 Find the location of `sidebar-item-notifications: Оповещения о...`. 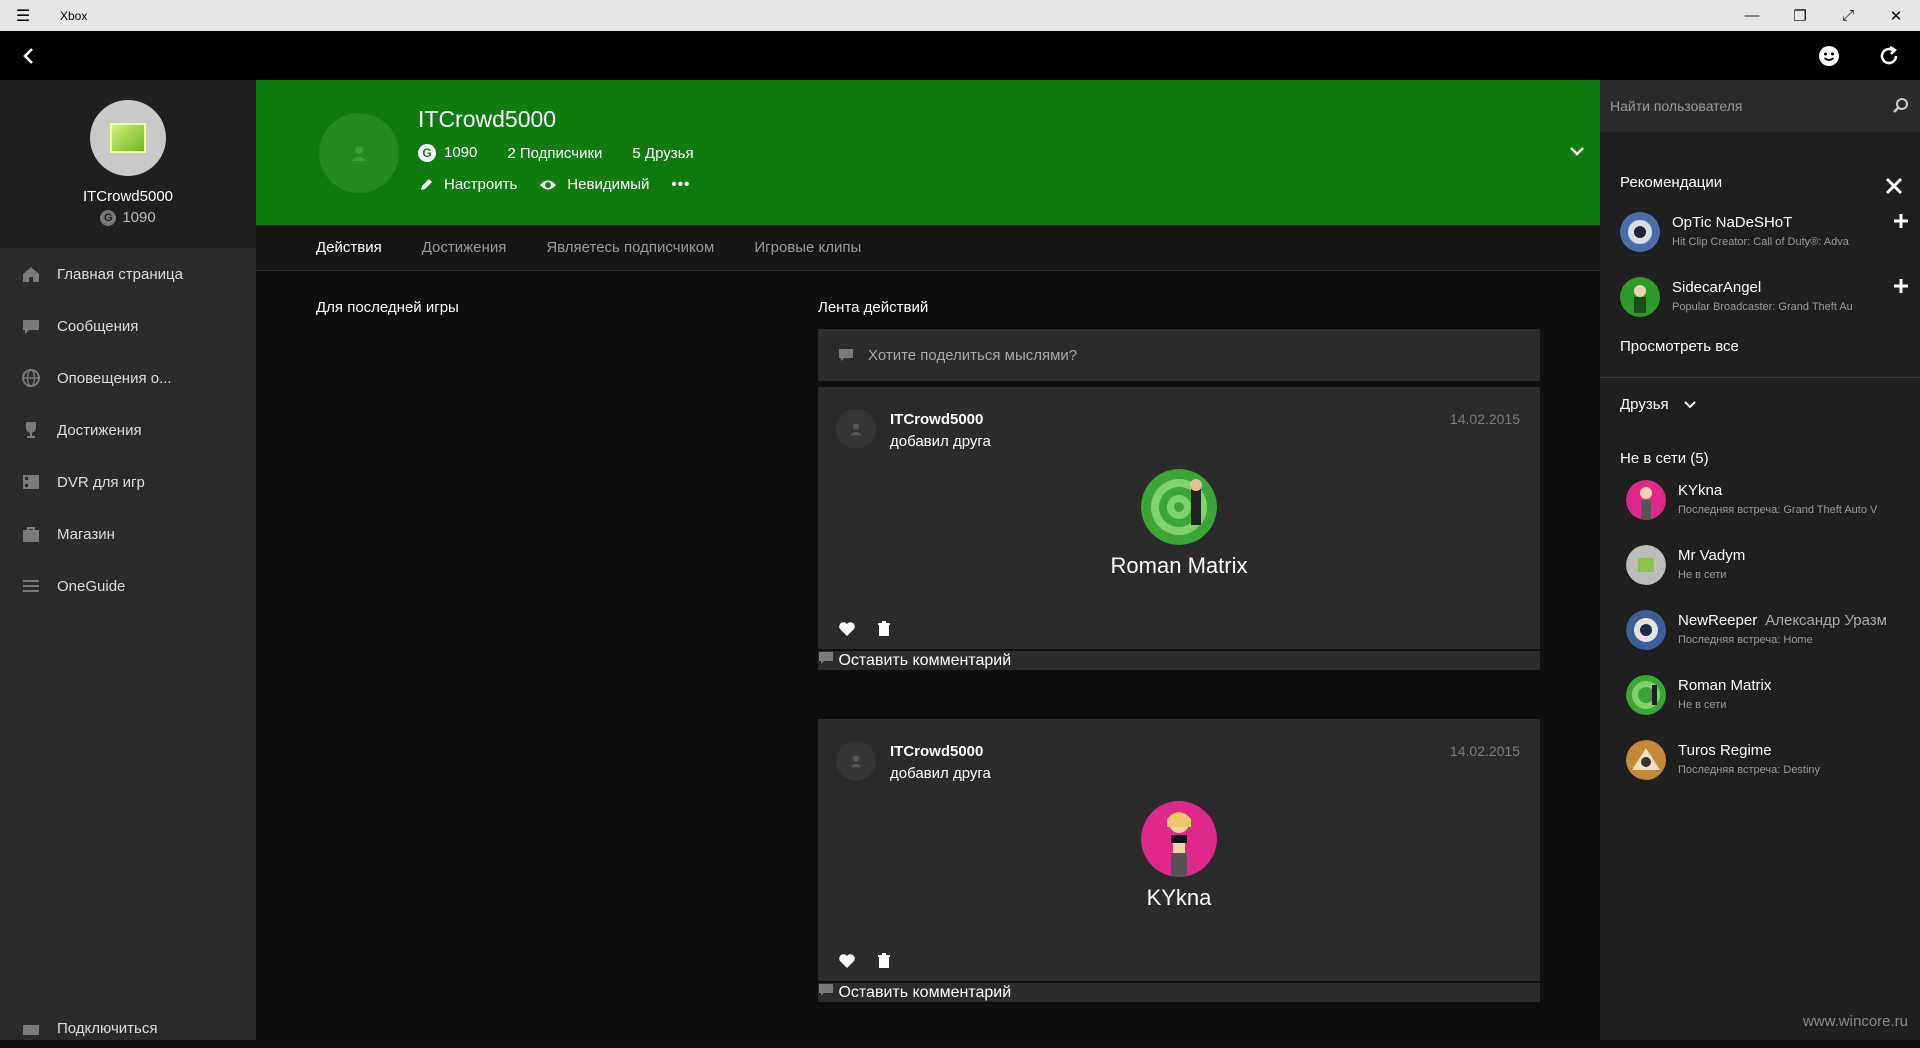

sidebar-item-notifications: Оповещения о... is located at coordinates (128, 378).